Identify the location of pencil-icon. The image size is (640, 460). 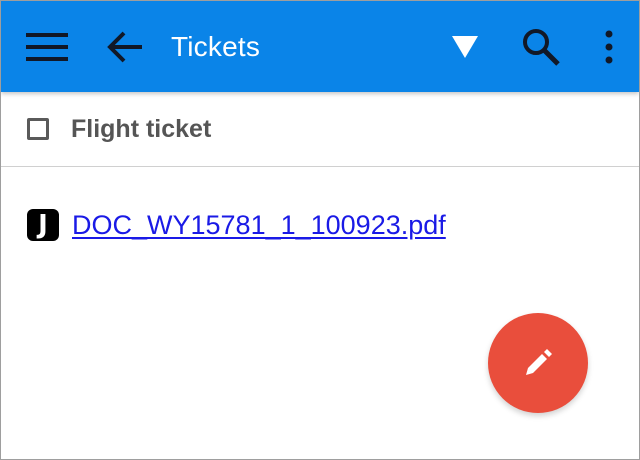
(539, 362).